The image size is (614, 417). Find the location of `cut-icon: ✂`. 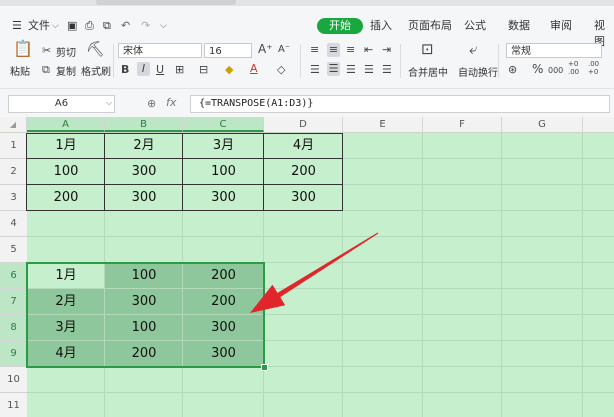

cut-icon: ✂ is located at coordinates (46, 51).